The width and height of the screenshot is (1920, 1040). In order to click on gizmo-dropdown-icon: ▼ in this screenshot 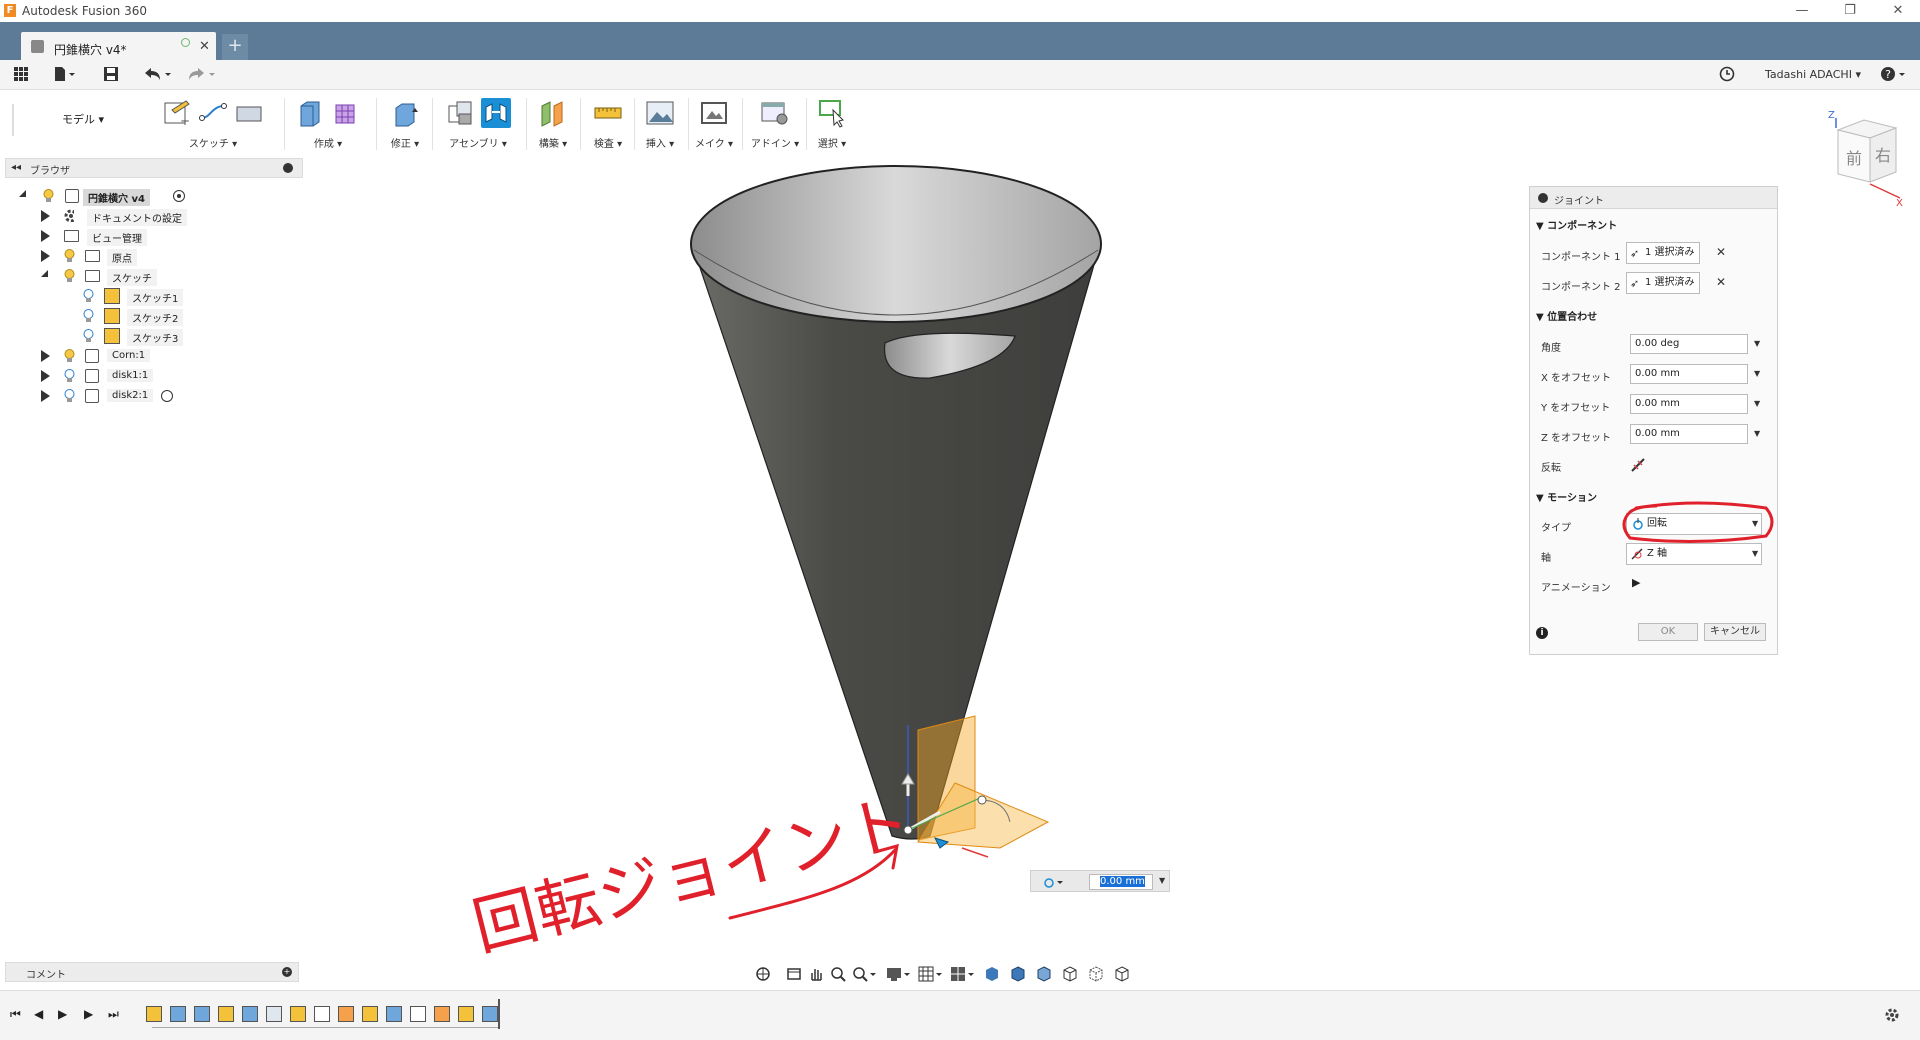, I will do `click(1162, 880)`.